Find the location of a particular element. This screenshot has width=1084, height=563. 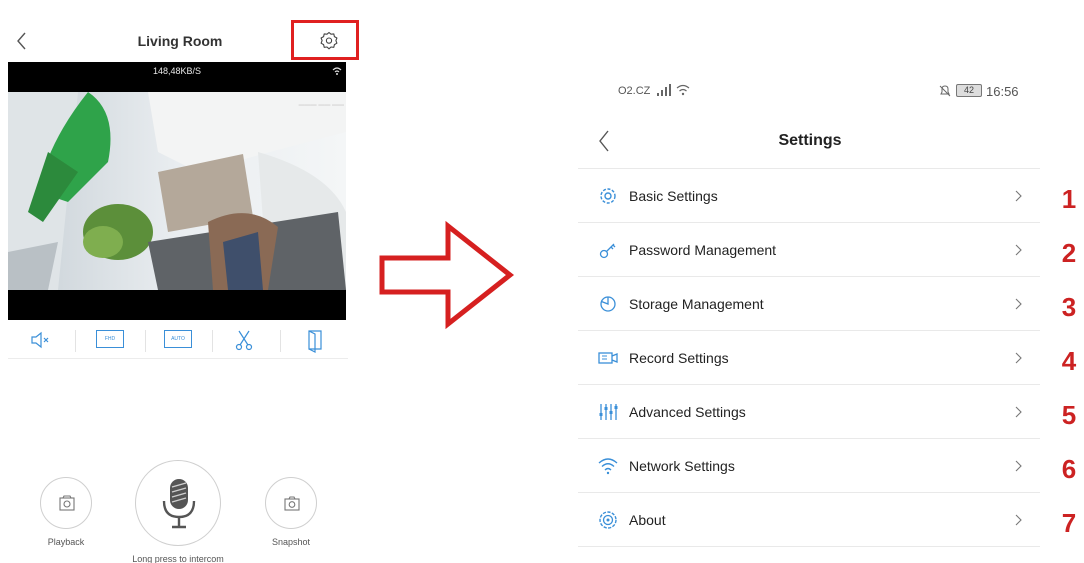

sliders-icon is located at coordinates (608, 412).